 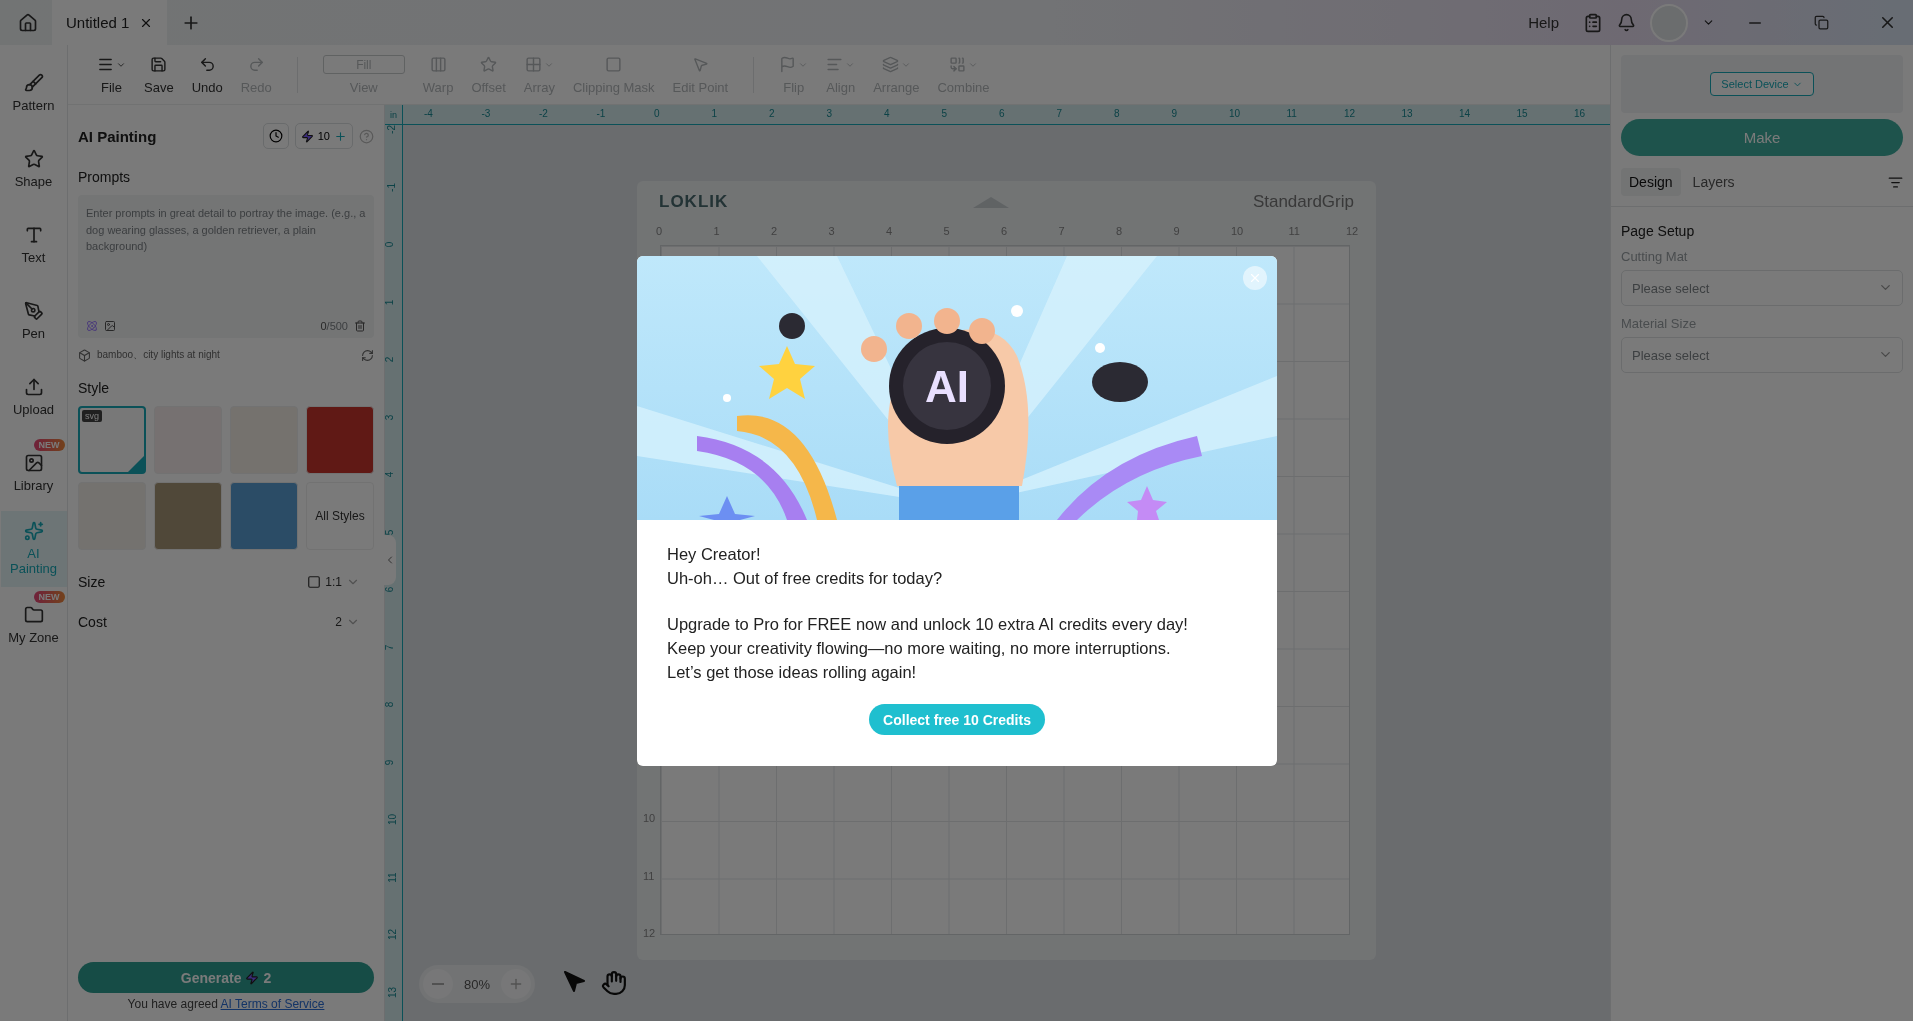 I want to click on menu-icon, so click(x=105, y=64).